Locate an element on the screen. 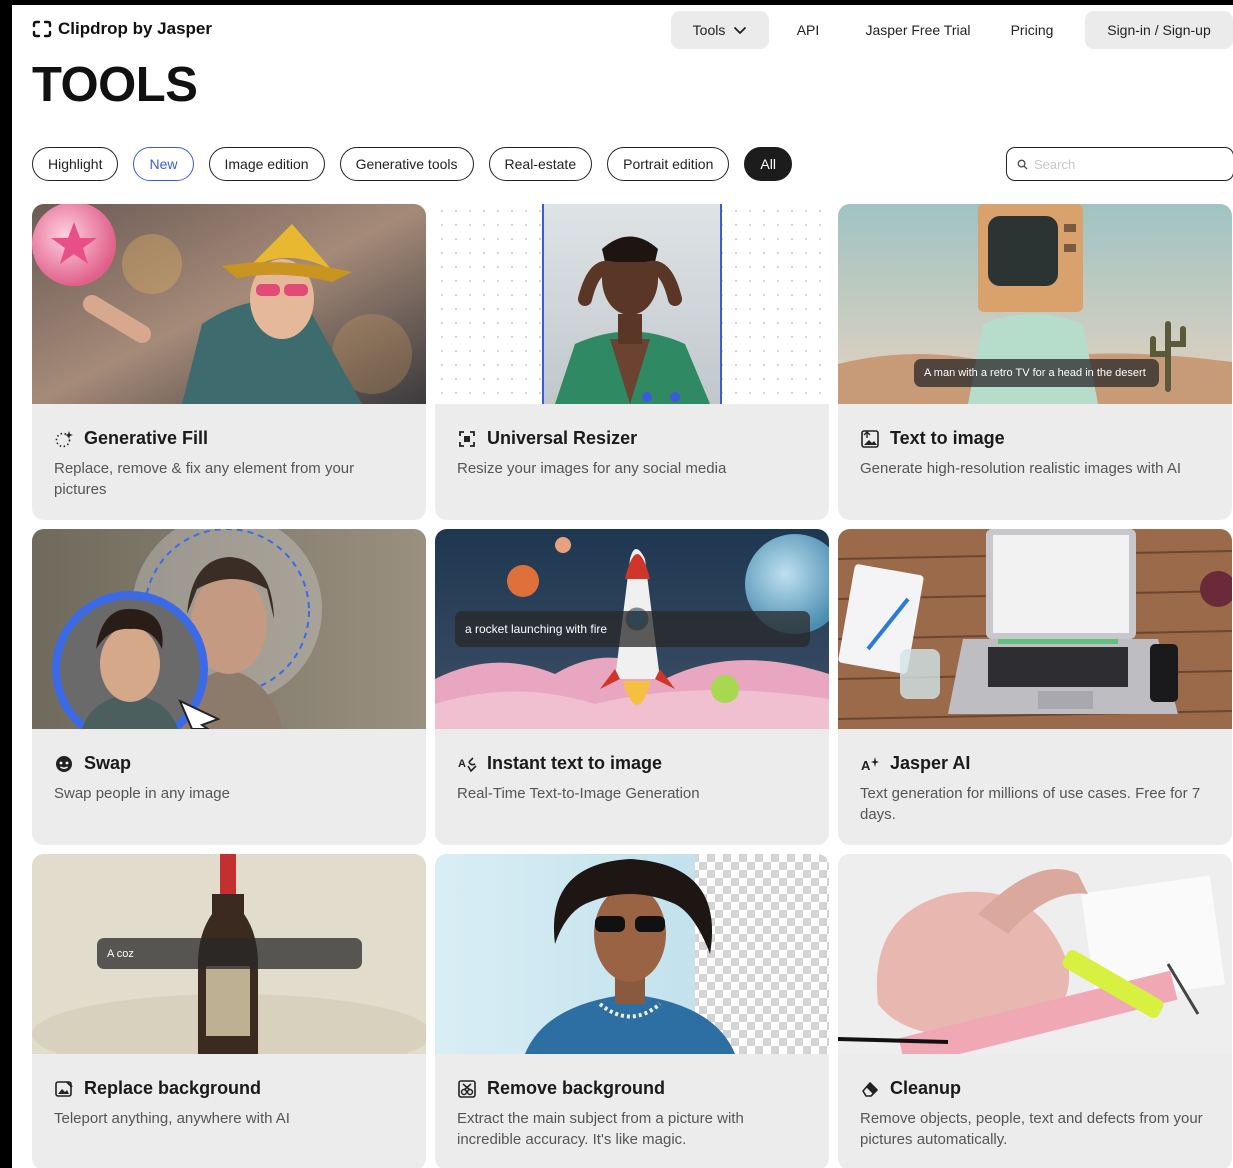 This screenshot has height=1168, width=1233. sign-in-button: Sign-in / Sign-up is located at coordinates (1159, 30).